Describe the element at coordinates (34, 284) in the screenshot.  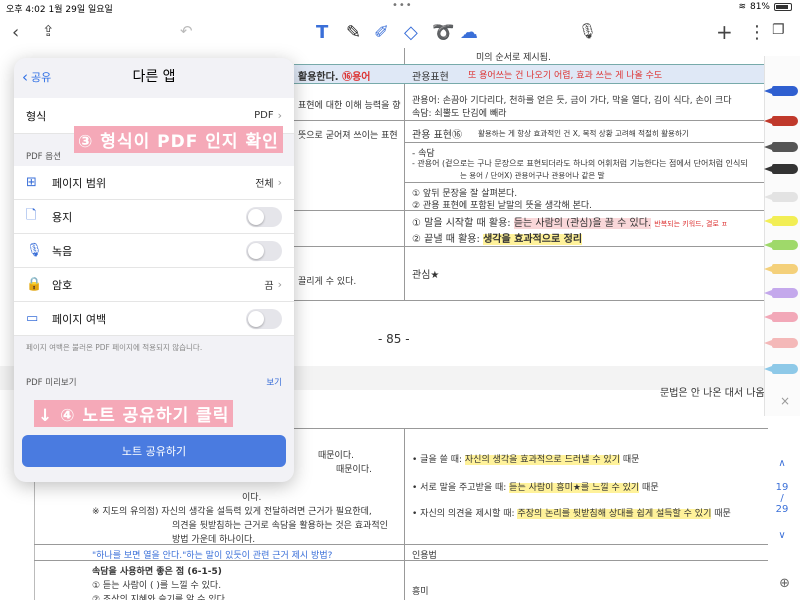
I see `lock-icon: 🔒` at that location.